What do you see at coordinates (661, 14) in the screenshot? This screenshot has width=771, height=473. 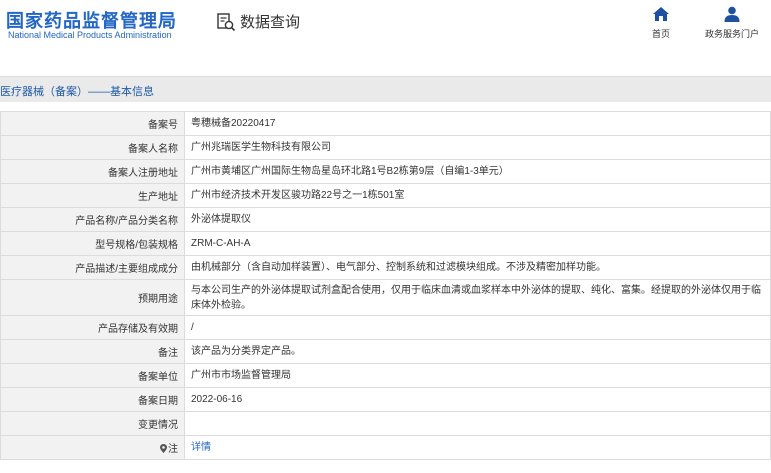 I see `home-icon` at bounding box center [661, 14].